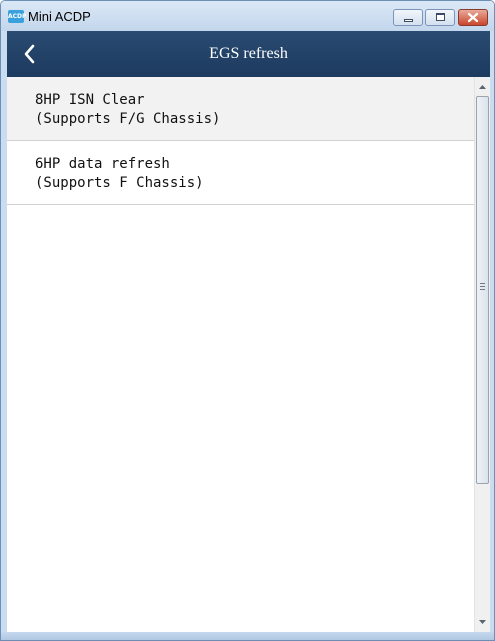 This screenshot has height=641, width=495. What do you see at coordinates (247, 16) in the screenshot?
I see `title-bar: ACDP Mini ACDP` at bounding box center [247, 16].